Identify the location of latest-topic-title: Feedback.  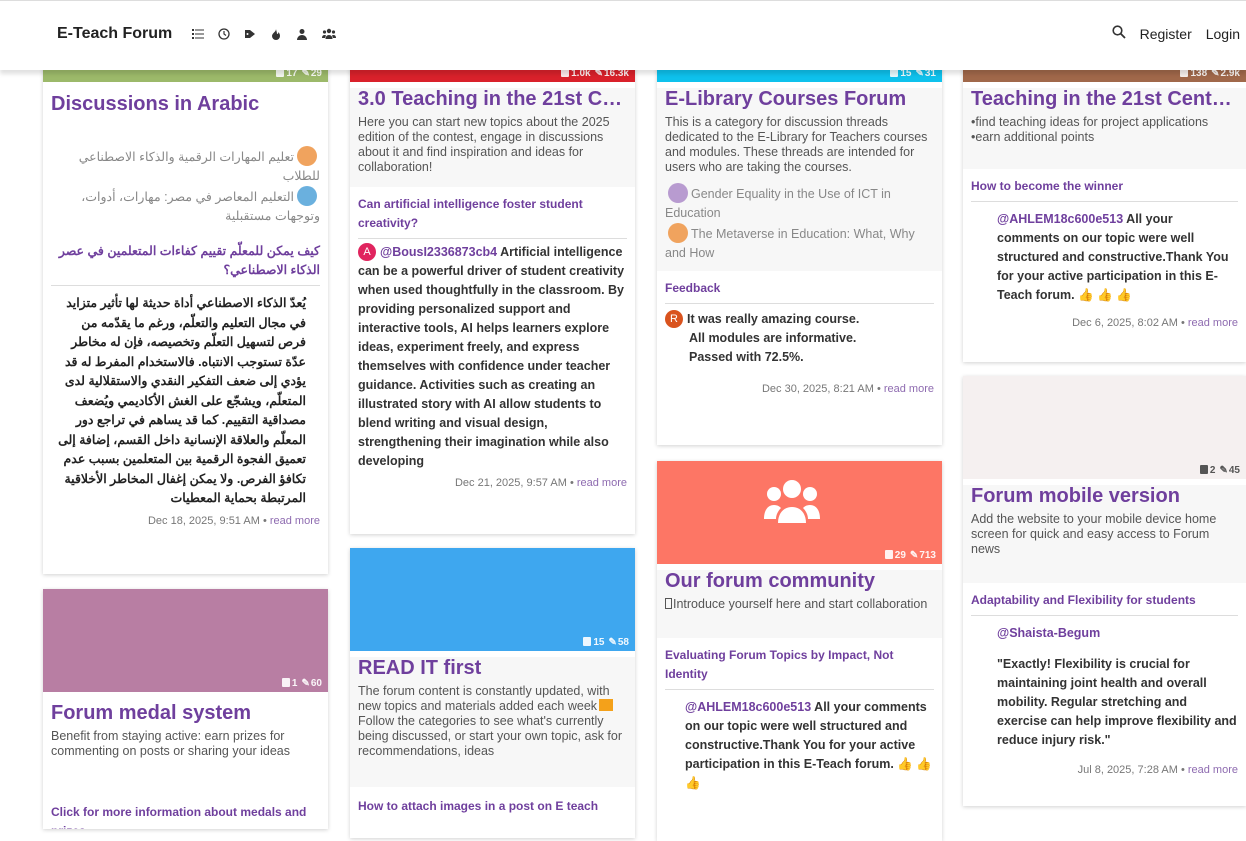
(799, 287).